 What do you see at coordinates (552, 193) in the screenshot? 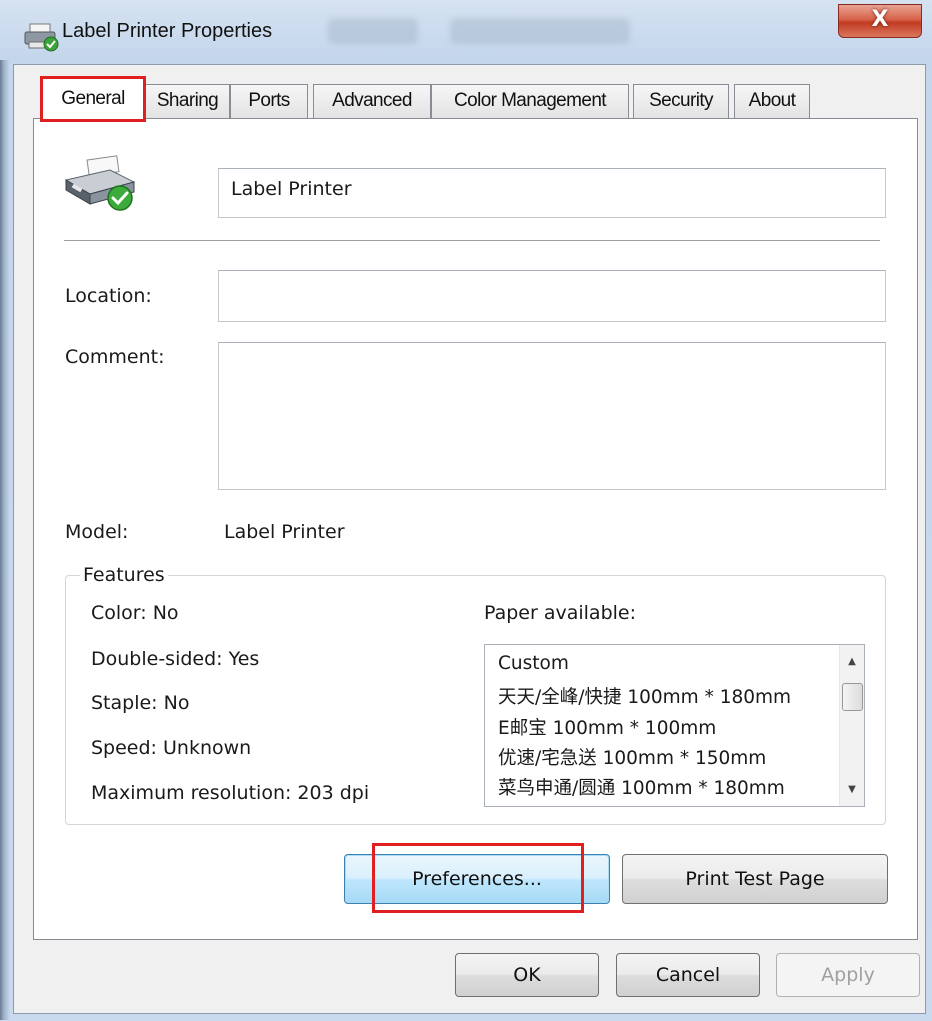
I see `printer-name-input: Label Printer` at bounding box center [552, 193].